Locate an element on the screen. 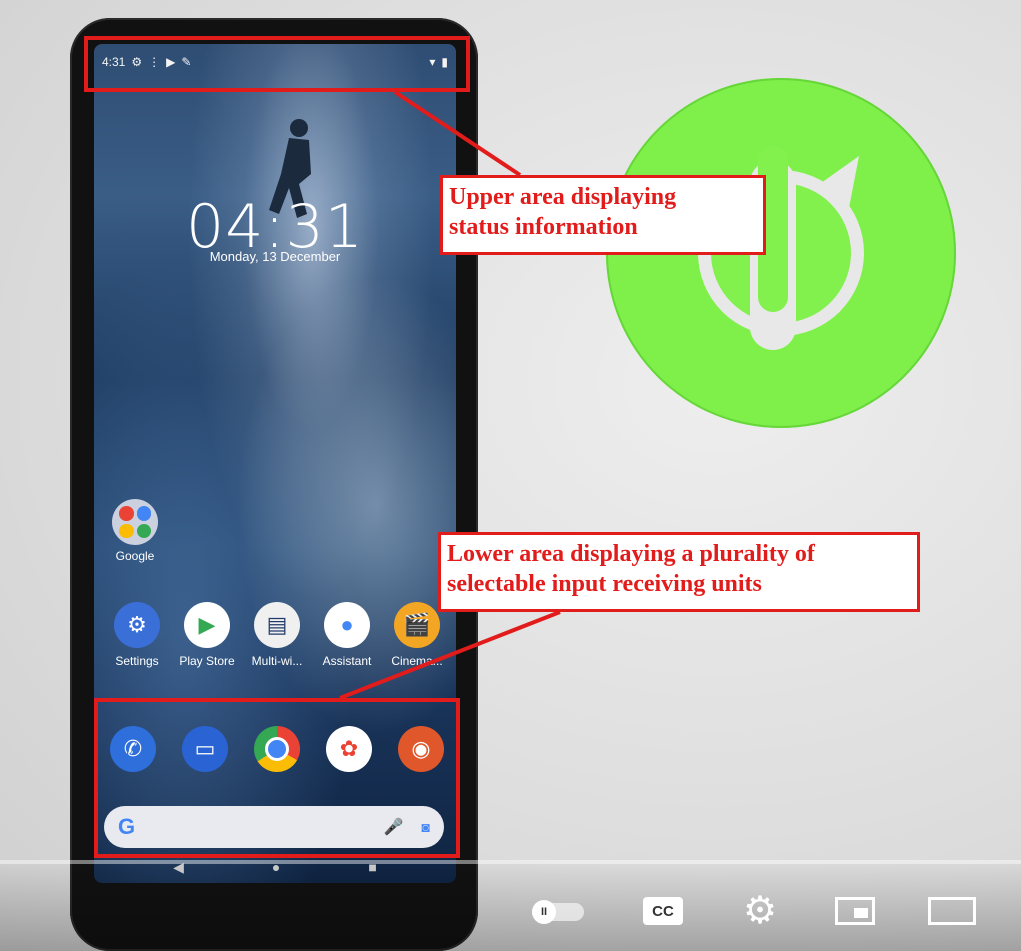  settings-button: ⚙ is located at coordinates (760, 910).